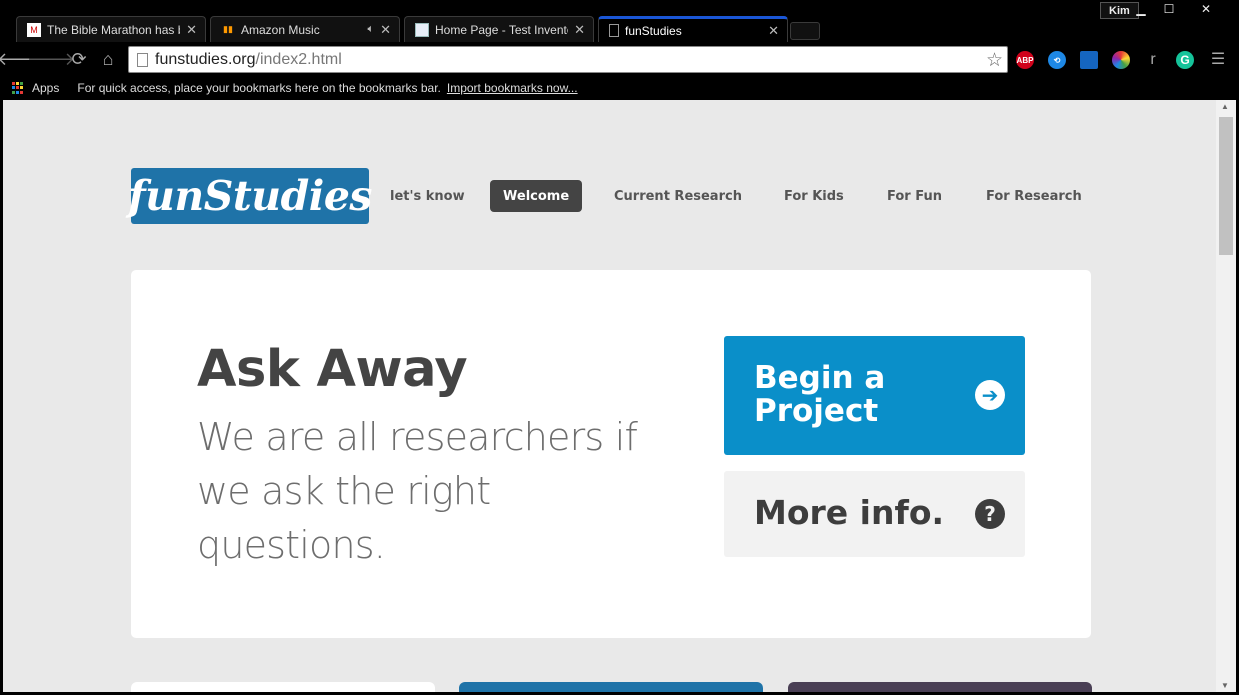  What do you see at coordinates (1206, 9) in the screenshot?
I see `close-window-icon: ✕` at bounding box center [1206, 9].